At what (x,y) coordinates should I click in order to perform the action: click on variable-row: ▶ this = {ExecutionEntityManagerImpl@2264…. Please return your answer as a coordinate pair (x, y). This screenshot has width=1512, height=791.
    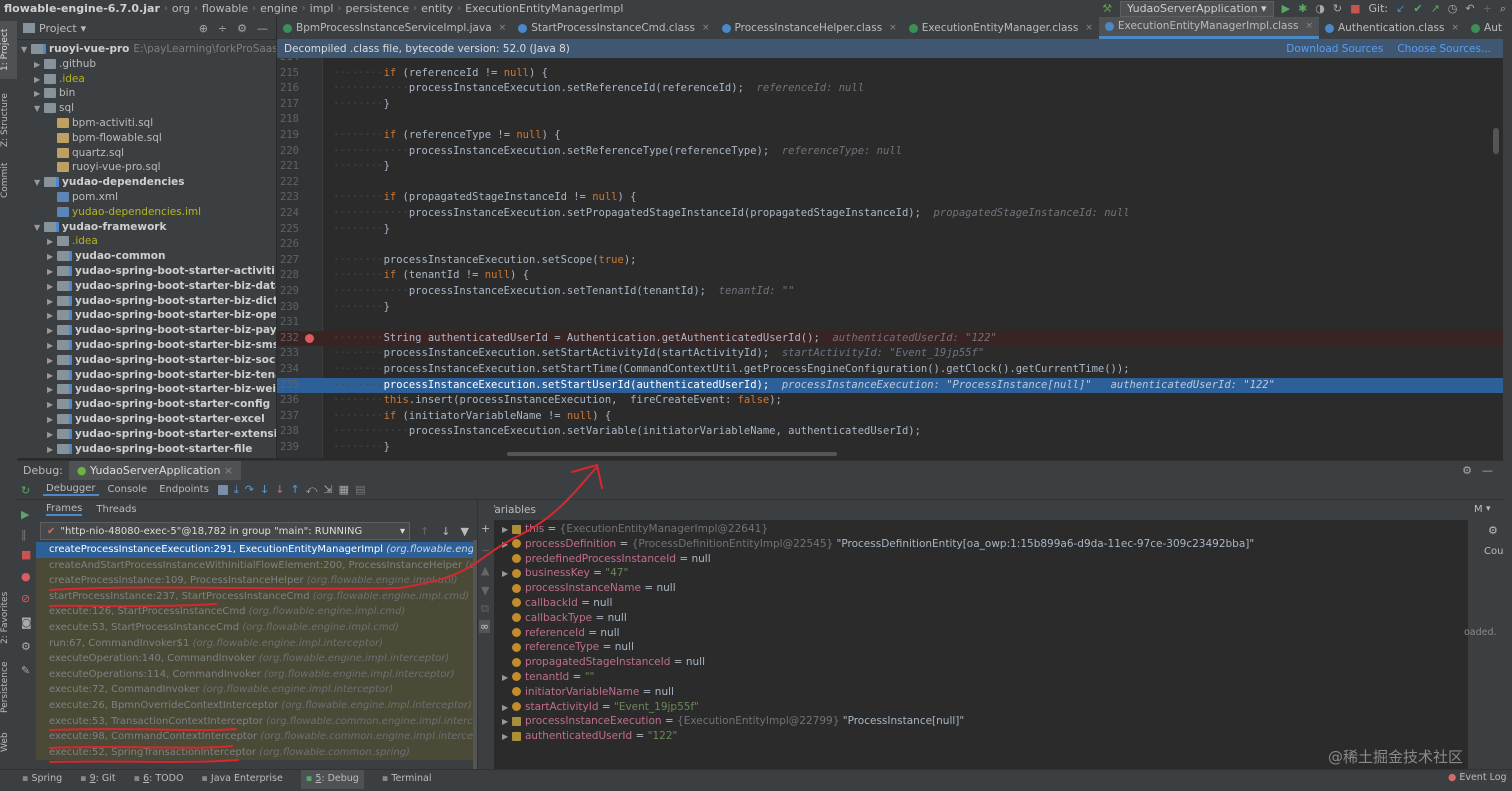
    Looking at the image, I should click on (981, 529).